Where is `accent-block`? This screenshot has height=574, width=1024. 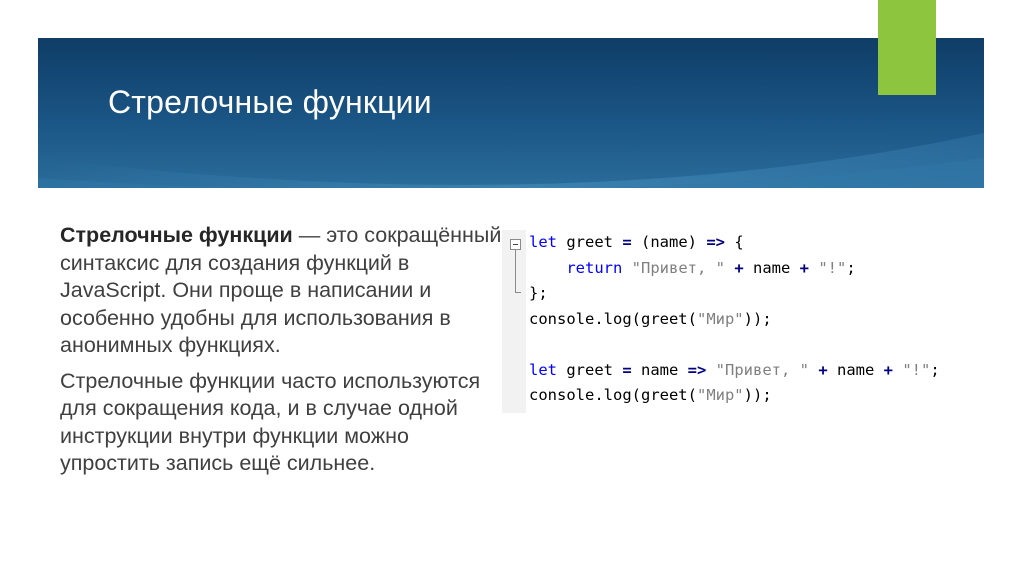
accent-block is located at coordinates (907, 47).